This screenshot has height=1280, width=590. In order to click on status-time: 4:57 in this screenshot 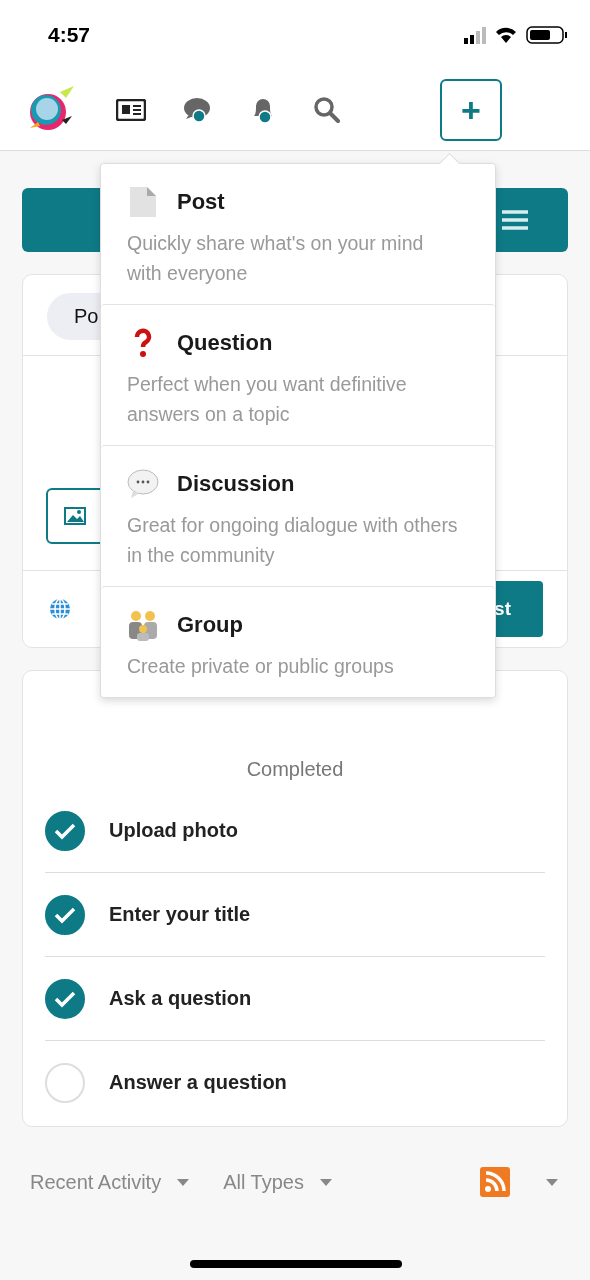, I will do `click(69, 35)`.